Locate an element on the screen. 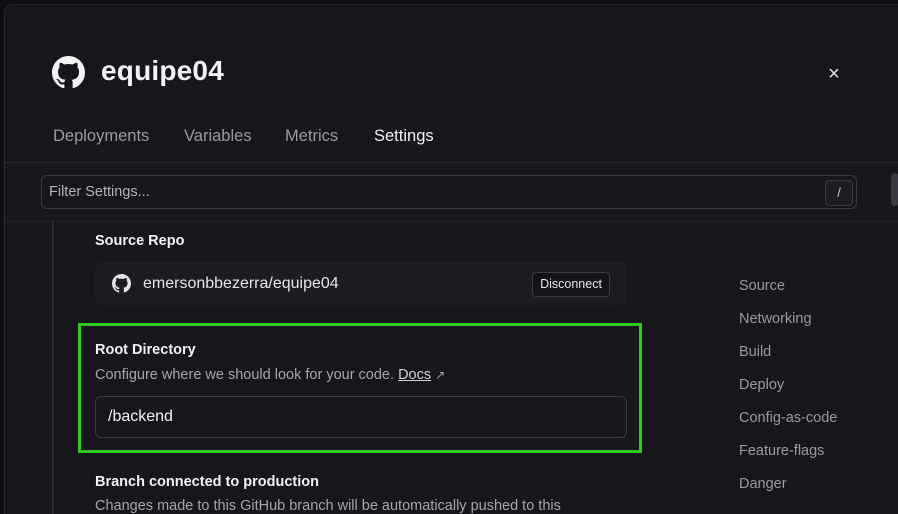  tab-deployments: Deployments is located at coordinates (101, 144).